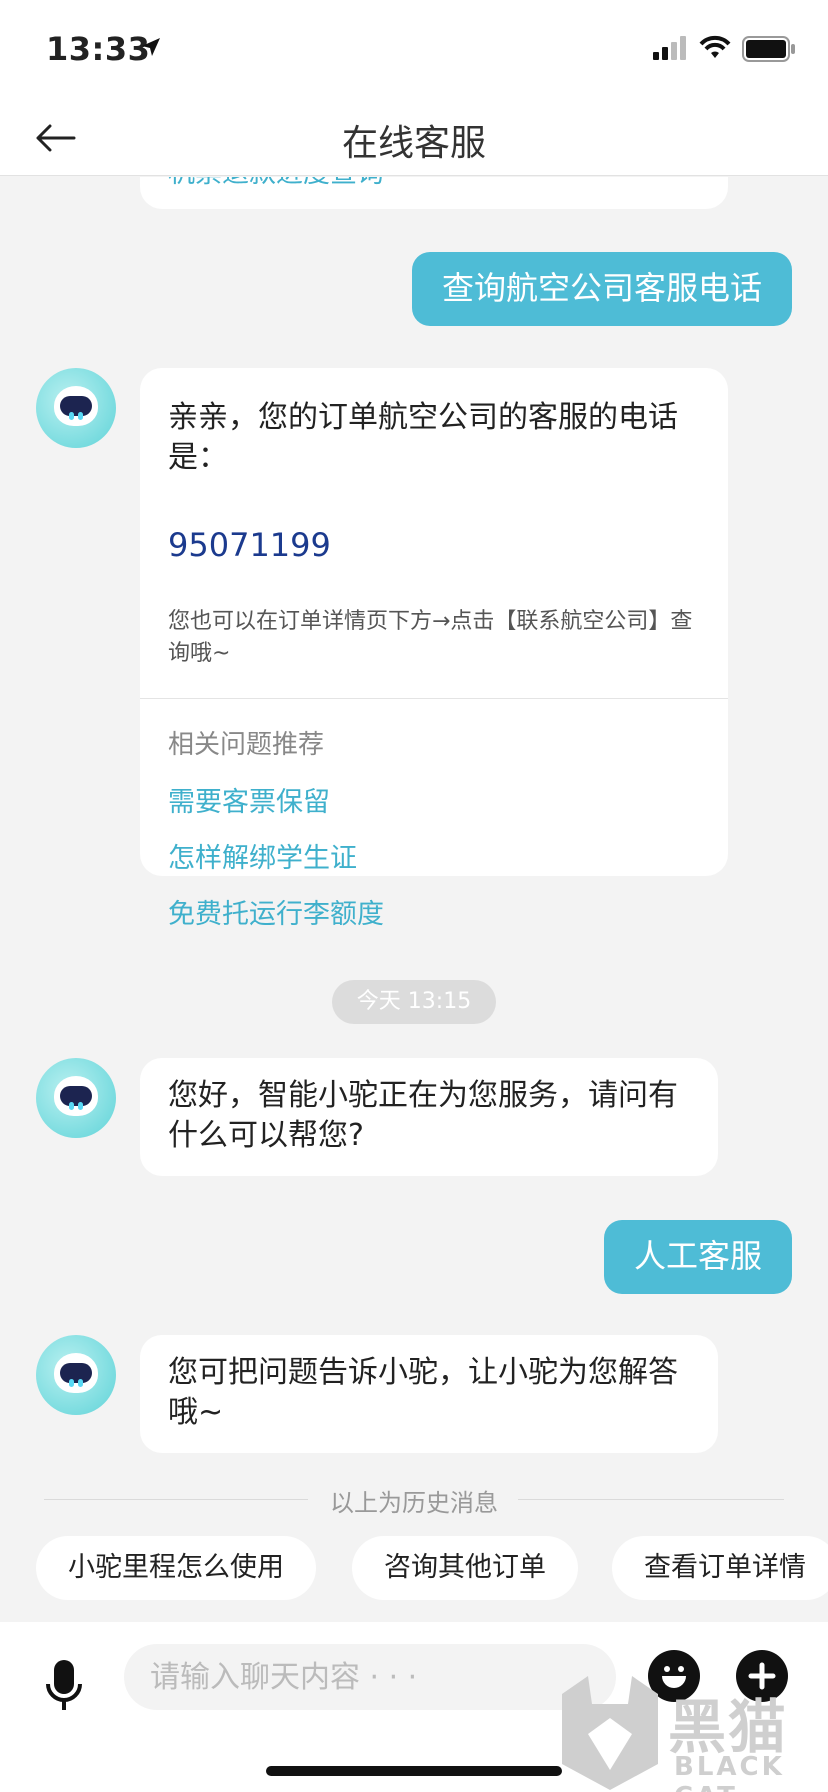  I want to click on bot-message: 您可把问题告诉小驼，让小驼为您解答哦~, so click(429, 1394).